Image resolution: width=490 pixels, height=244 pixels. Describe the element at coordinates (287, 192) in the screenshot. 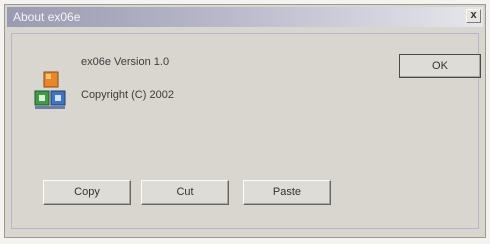

I see `paste-button: Paste` at that location.